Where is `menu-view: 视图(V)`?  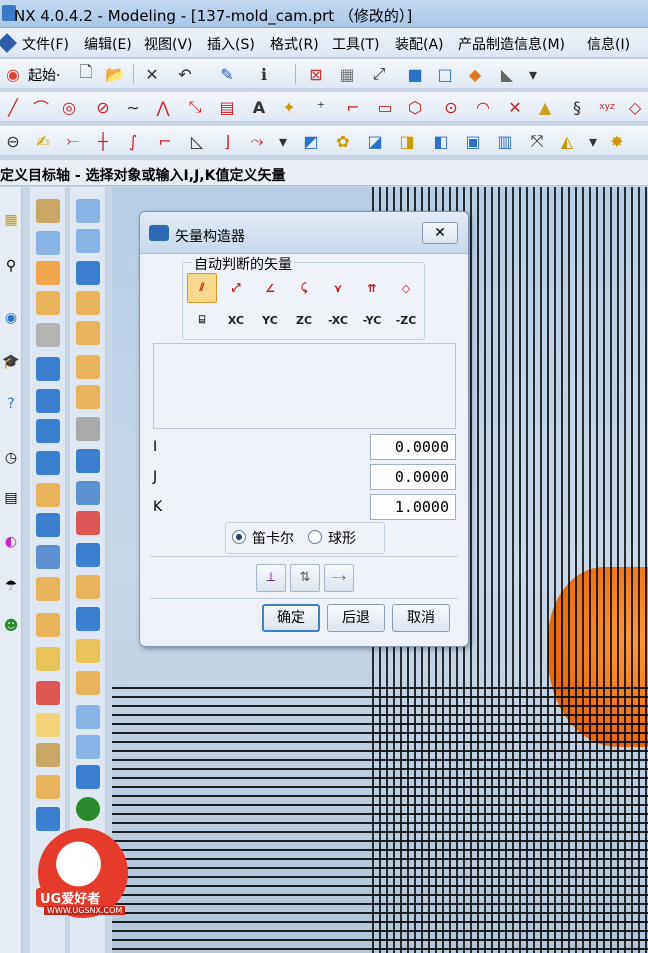
menu-view: 视图(V) is located at coordinates (168, 44).